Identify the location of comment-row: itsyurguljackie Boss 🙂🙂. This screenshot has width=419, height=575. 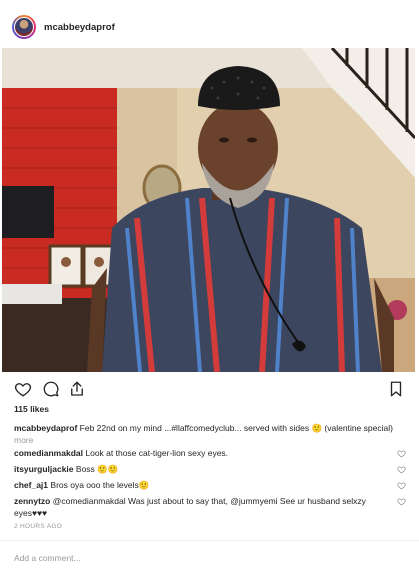
(210, 469).